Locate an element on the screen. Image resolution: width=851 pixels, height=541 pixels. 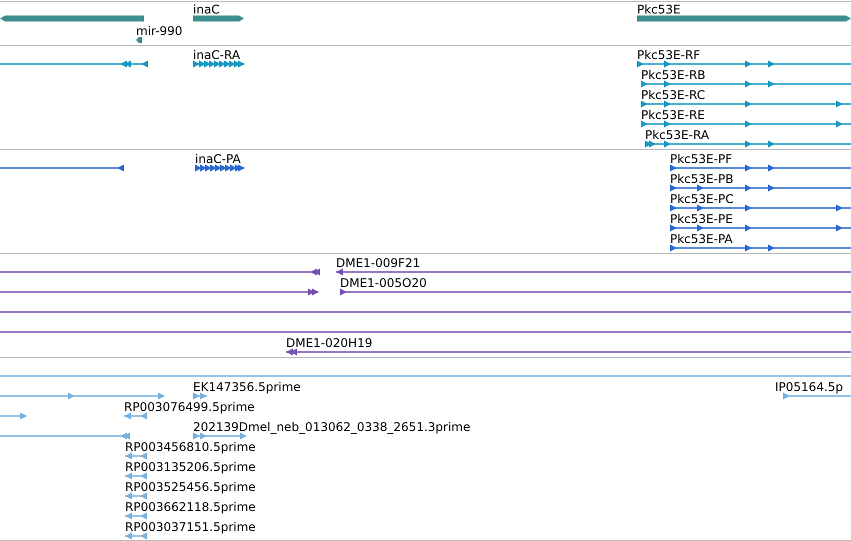
feature-label: DME1-020H19 is located at coordinates (329, 343).